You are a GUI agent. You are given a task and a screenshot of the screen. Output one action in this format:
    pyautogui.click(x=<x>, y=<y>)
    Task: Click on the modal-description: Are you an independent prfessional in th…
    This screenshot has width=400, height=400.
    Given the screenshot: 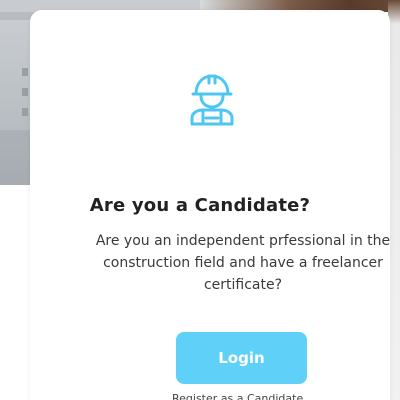 What is the action you would take?
    pyautogui.click(x=243, y=263)
    